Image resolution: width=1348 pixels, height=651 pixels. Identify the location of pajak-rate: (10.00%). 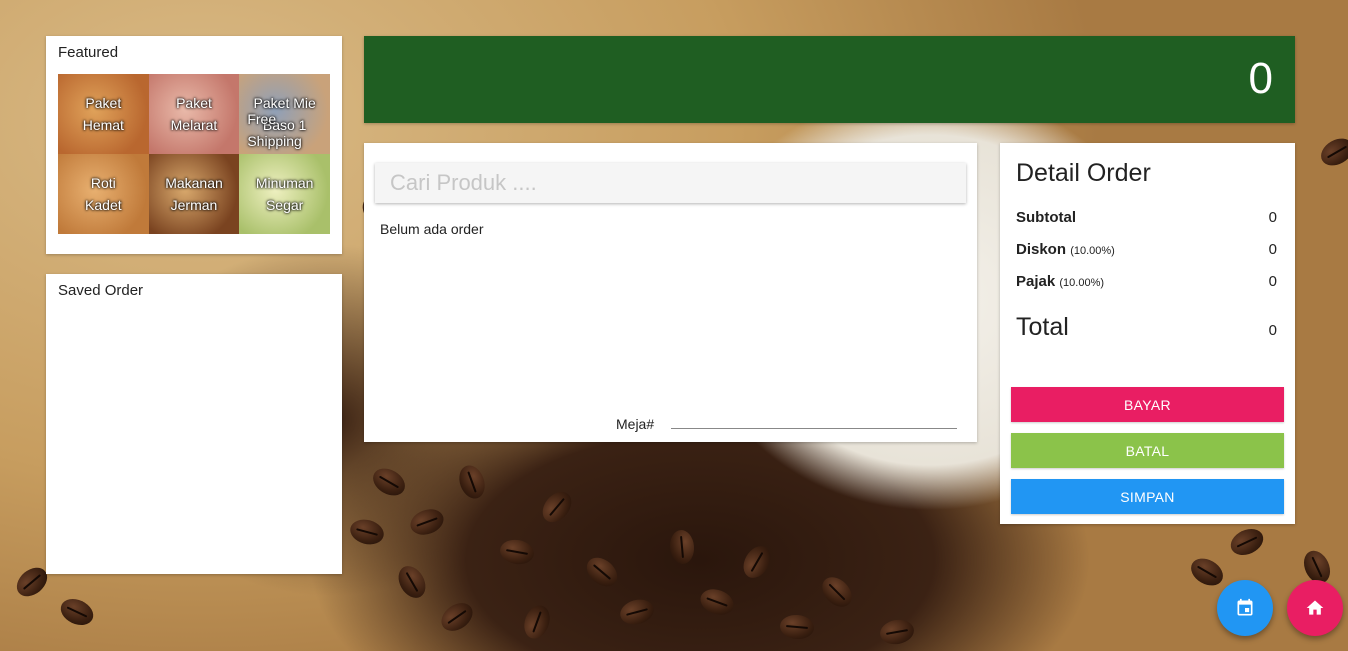
(1082, 283).